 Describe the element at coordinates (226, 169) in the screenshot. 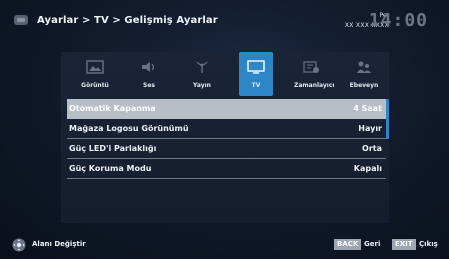

I see `setting-row-power-saving: Güç Koruma Modu Kapalı` at that location.